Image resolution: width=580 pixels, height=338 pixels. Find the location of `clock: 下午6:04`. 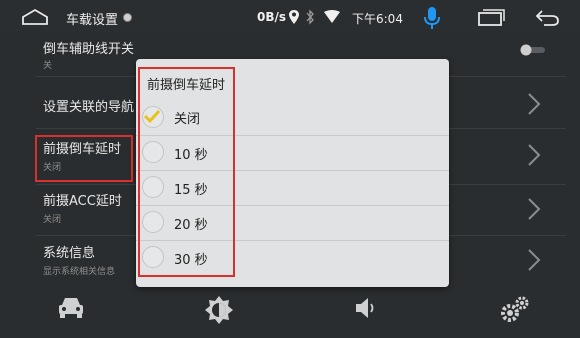

clock: 下午6:04 is located at coordinates (377, 19).